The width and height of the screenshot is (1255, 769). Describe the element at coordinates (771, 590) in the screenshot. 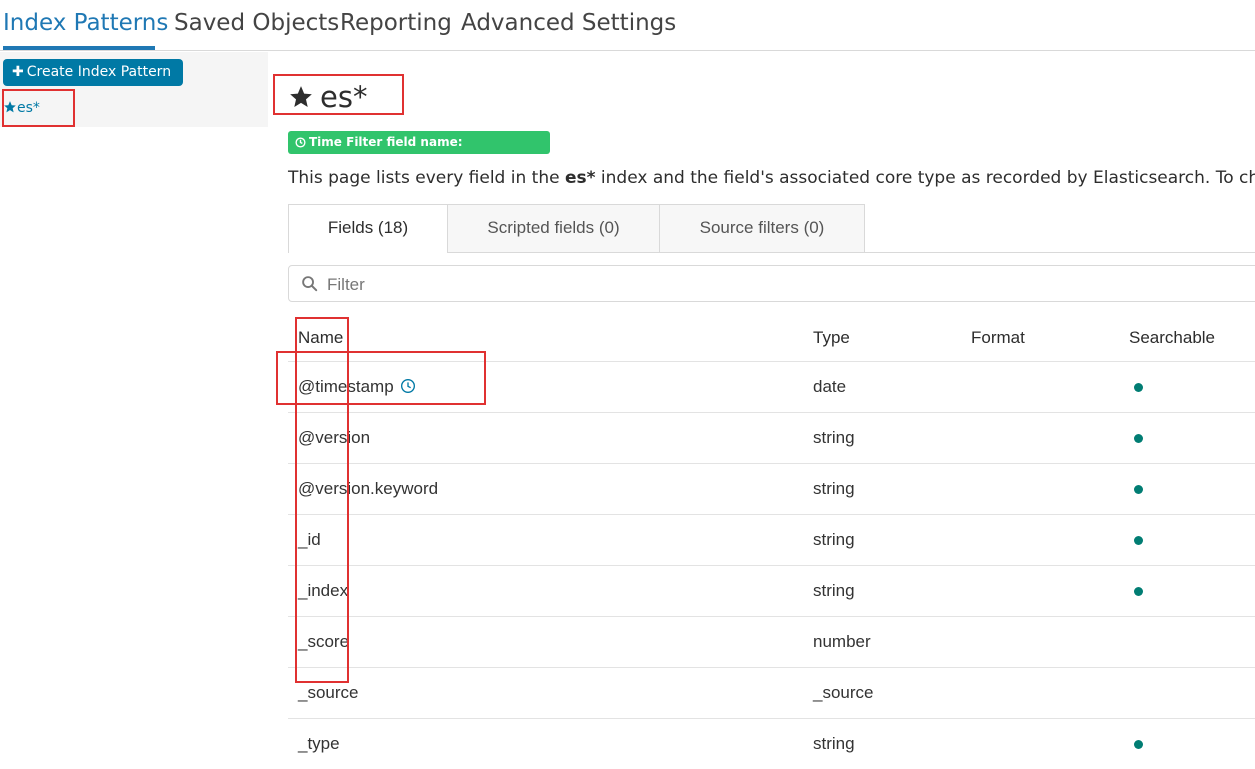

I see `table-row: _index string` at that location.